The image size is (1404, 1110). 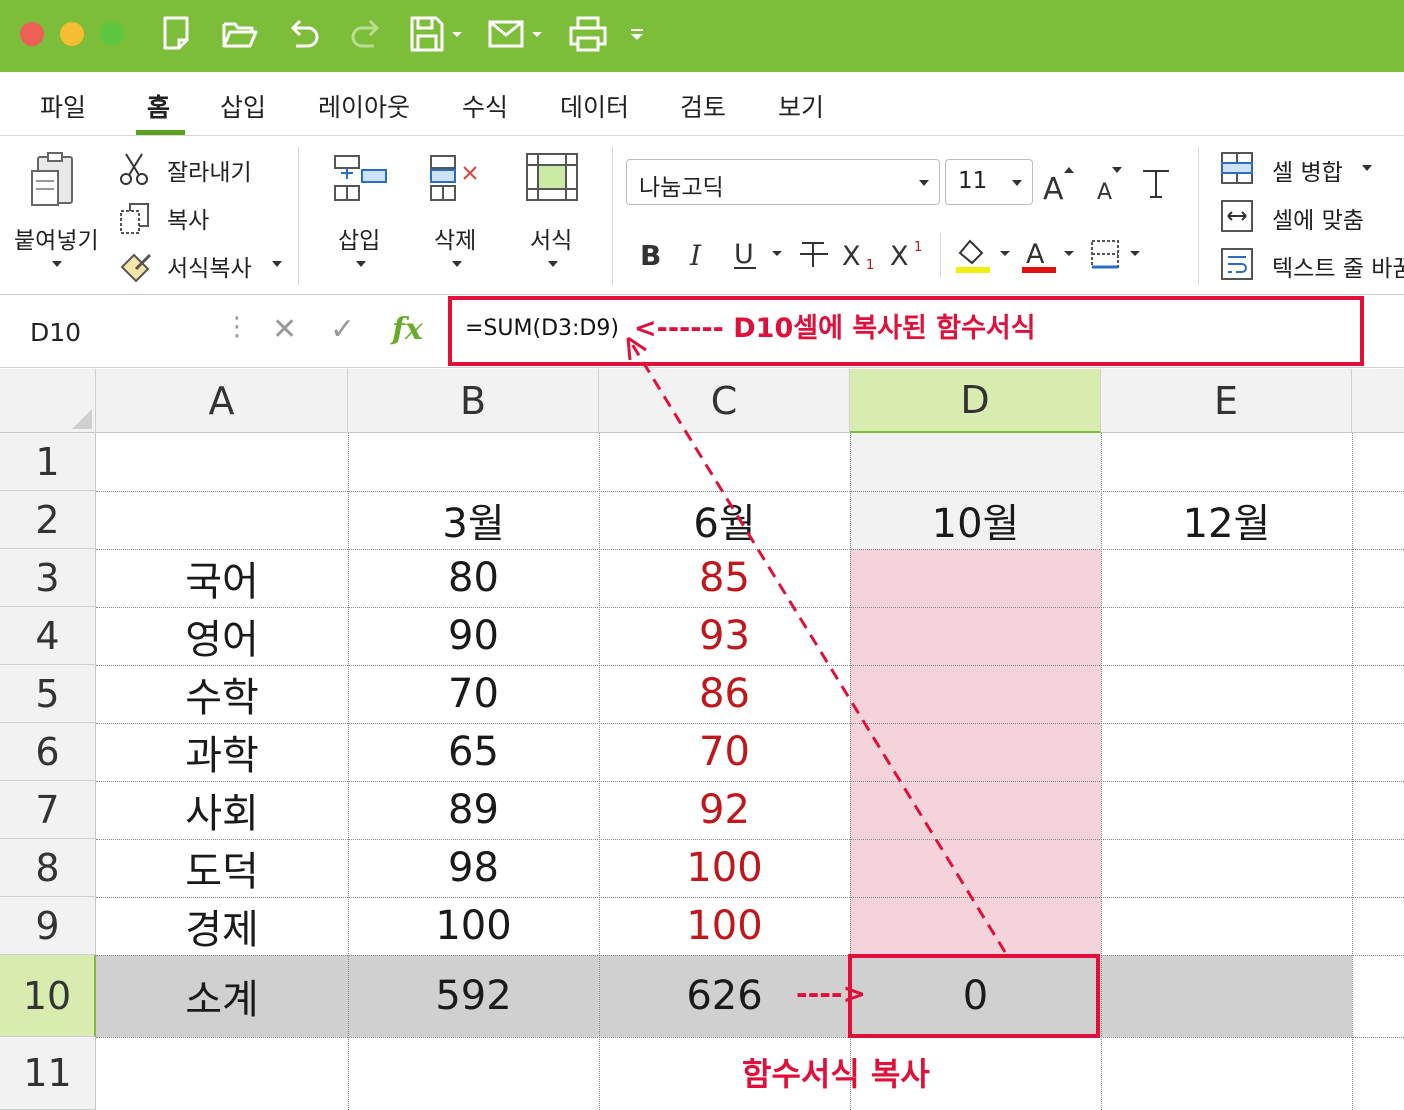 What do you see at coordinates (222, 578) in the screenshot?
I see `cell-a3: 국어` at bounding box center [222, 578].